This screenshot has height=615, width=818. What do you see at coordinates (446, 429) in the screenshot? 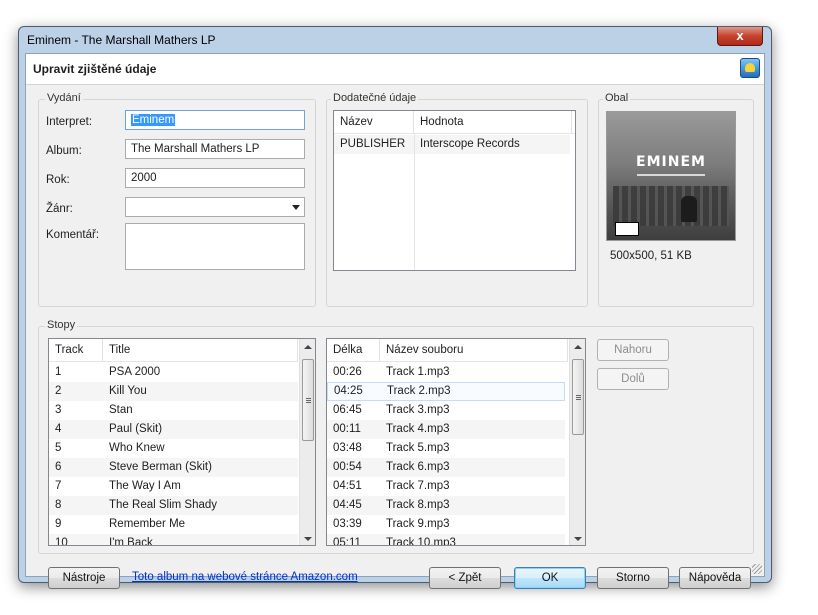
I see `table-row: 00:11 Track 4.mp3` at bounding box center [446, 429].